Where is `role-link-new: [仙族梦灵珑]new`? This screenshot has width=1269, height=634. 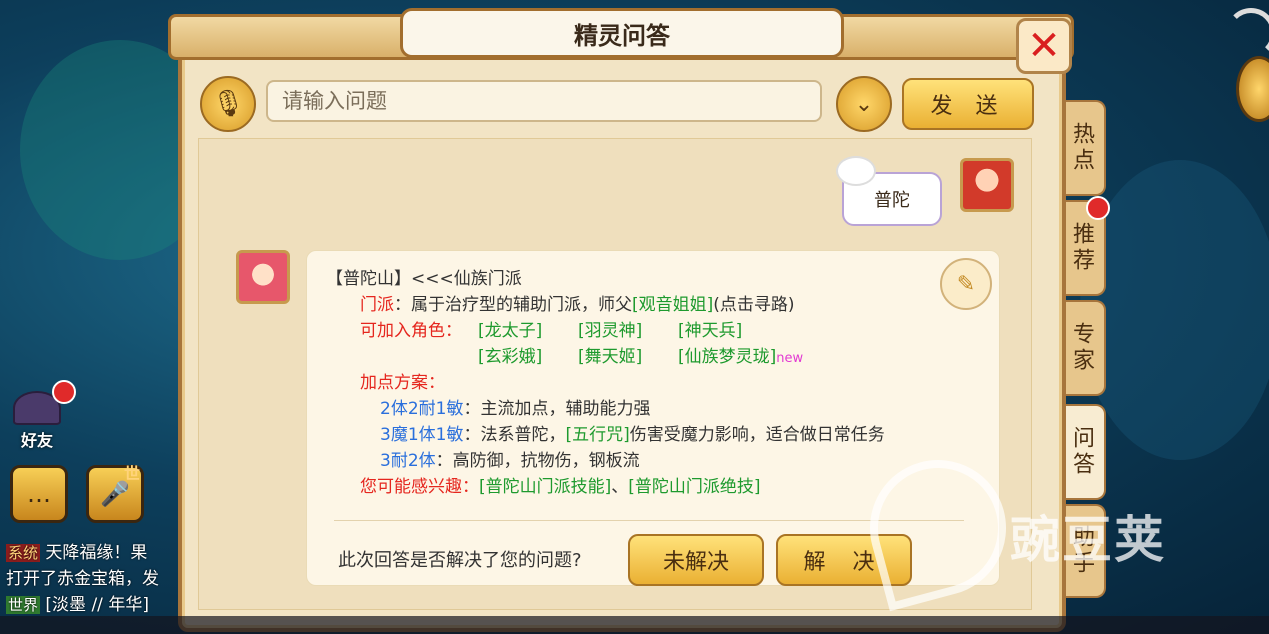
role-link-new: [仙族梦灵珑]new is located at coordinates (740, 354).